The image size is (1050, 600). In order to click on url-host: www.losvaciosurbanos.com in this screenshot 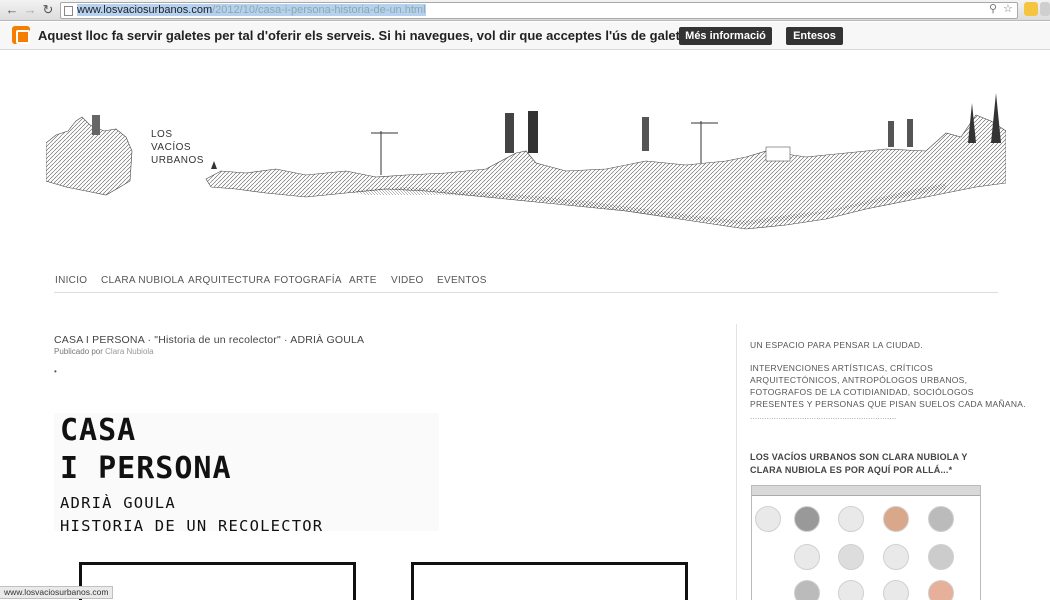, I will do `click(145, 10)`.